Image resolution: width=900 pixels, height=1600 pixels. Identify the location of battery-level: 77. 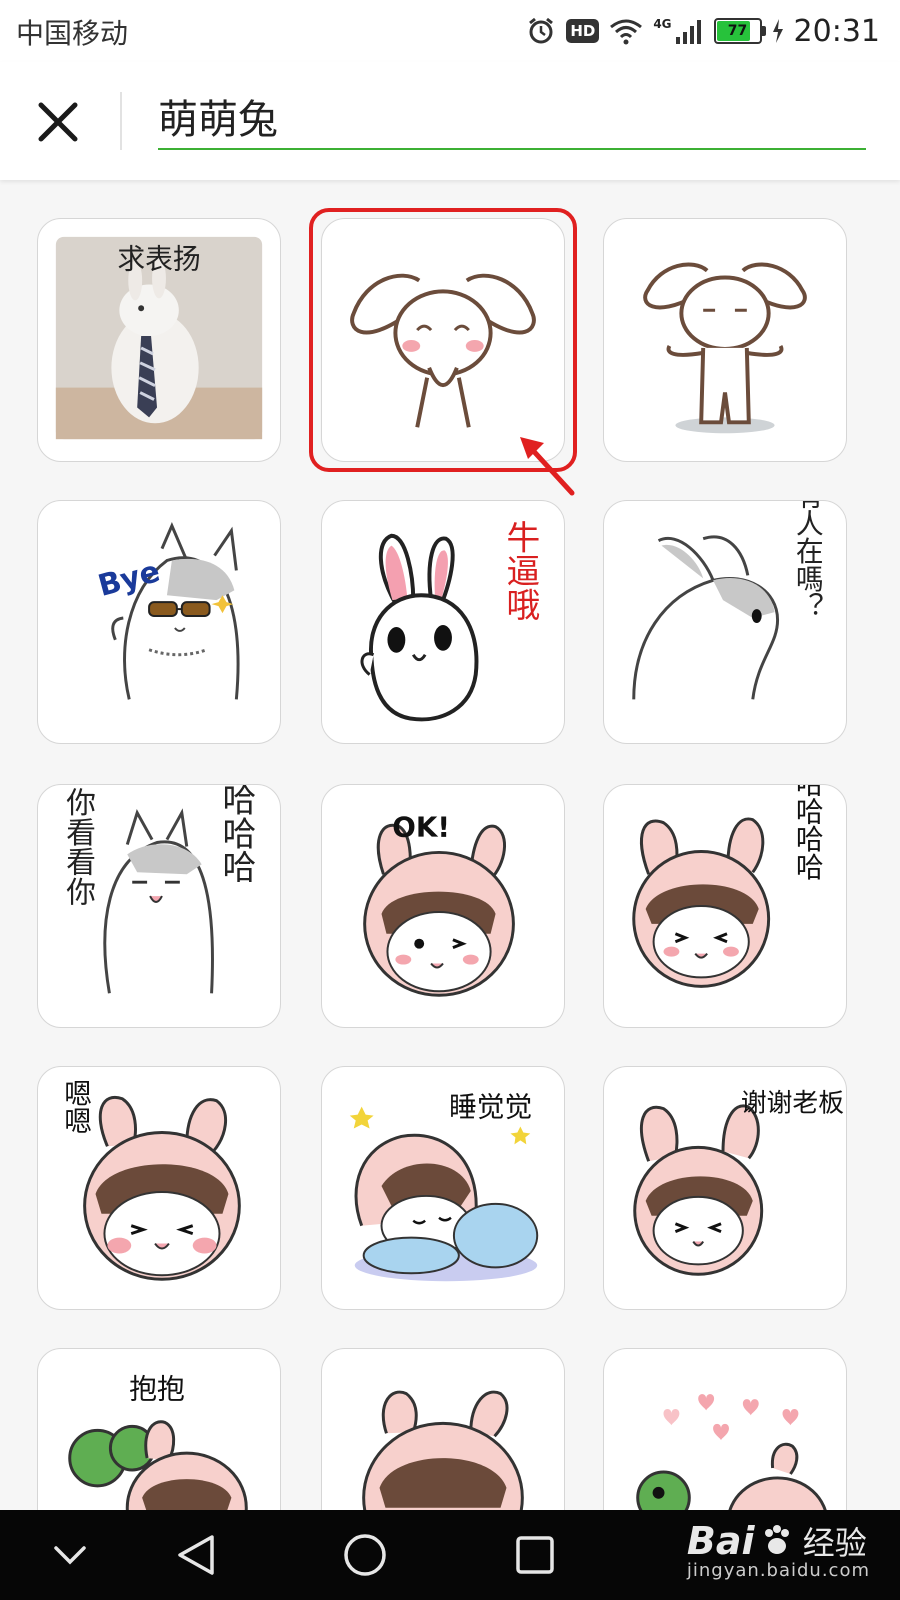
(737, 31).